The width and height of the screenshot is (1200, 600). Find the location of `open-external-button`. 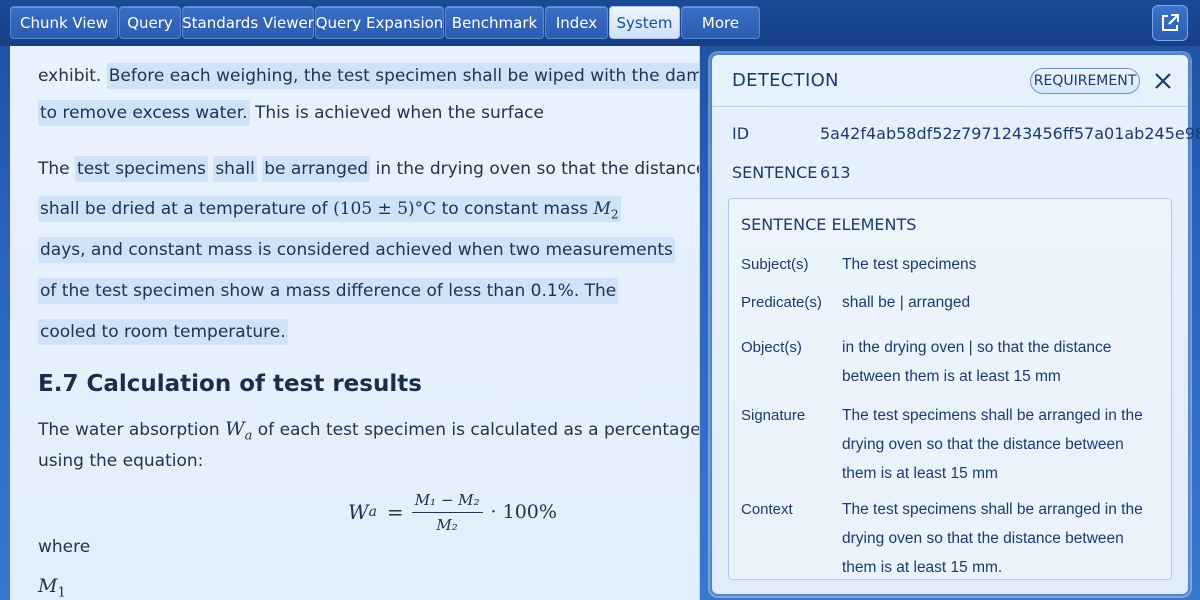

open-external-button is located at coordinates (1170, 23).